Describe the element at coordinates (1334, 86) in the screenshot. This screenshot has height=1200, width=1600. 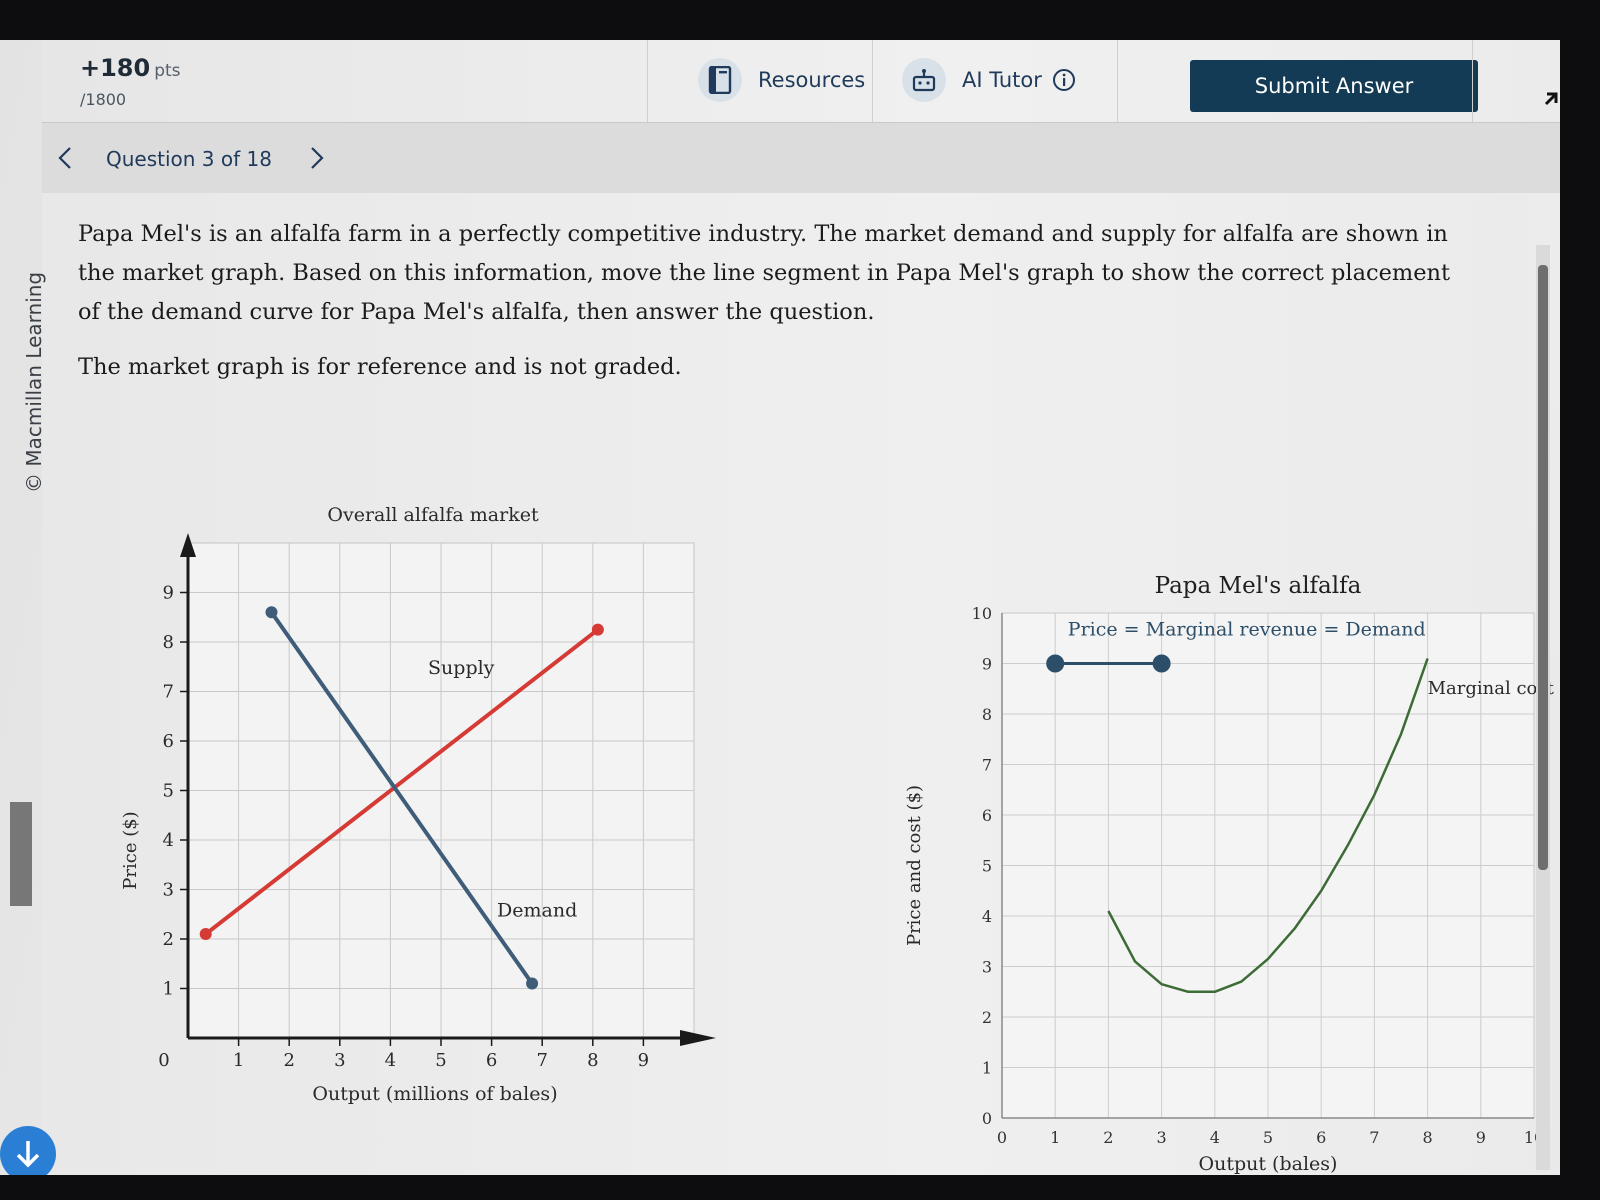
I see `submit-answer-button: Submit Answer` at that location.